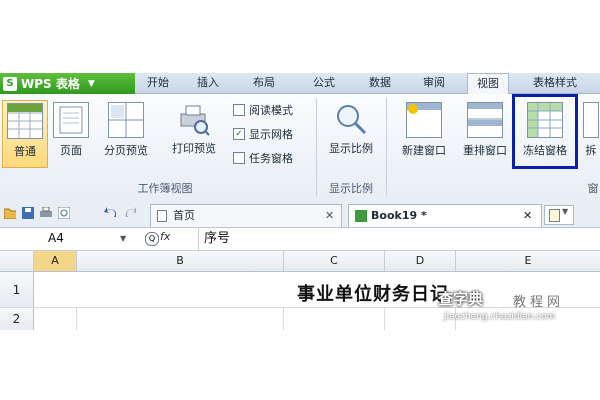 The height and width of the screenshot is (400, 600). I want to click on open-folder-icon, so click(10, 213).